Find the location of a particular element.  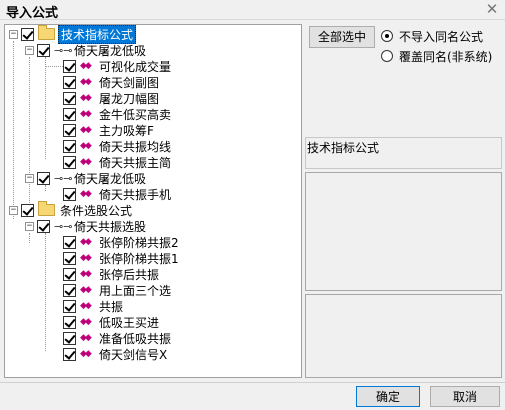

close-icon: ✕ is located at coordinates (492, 9).